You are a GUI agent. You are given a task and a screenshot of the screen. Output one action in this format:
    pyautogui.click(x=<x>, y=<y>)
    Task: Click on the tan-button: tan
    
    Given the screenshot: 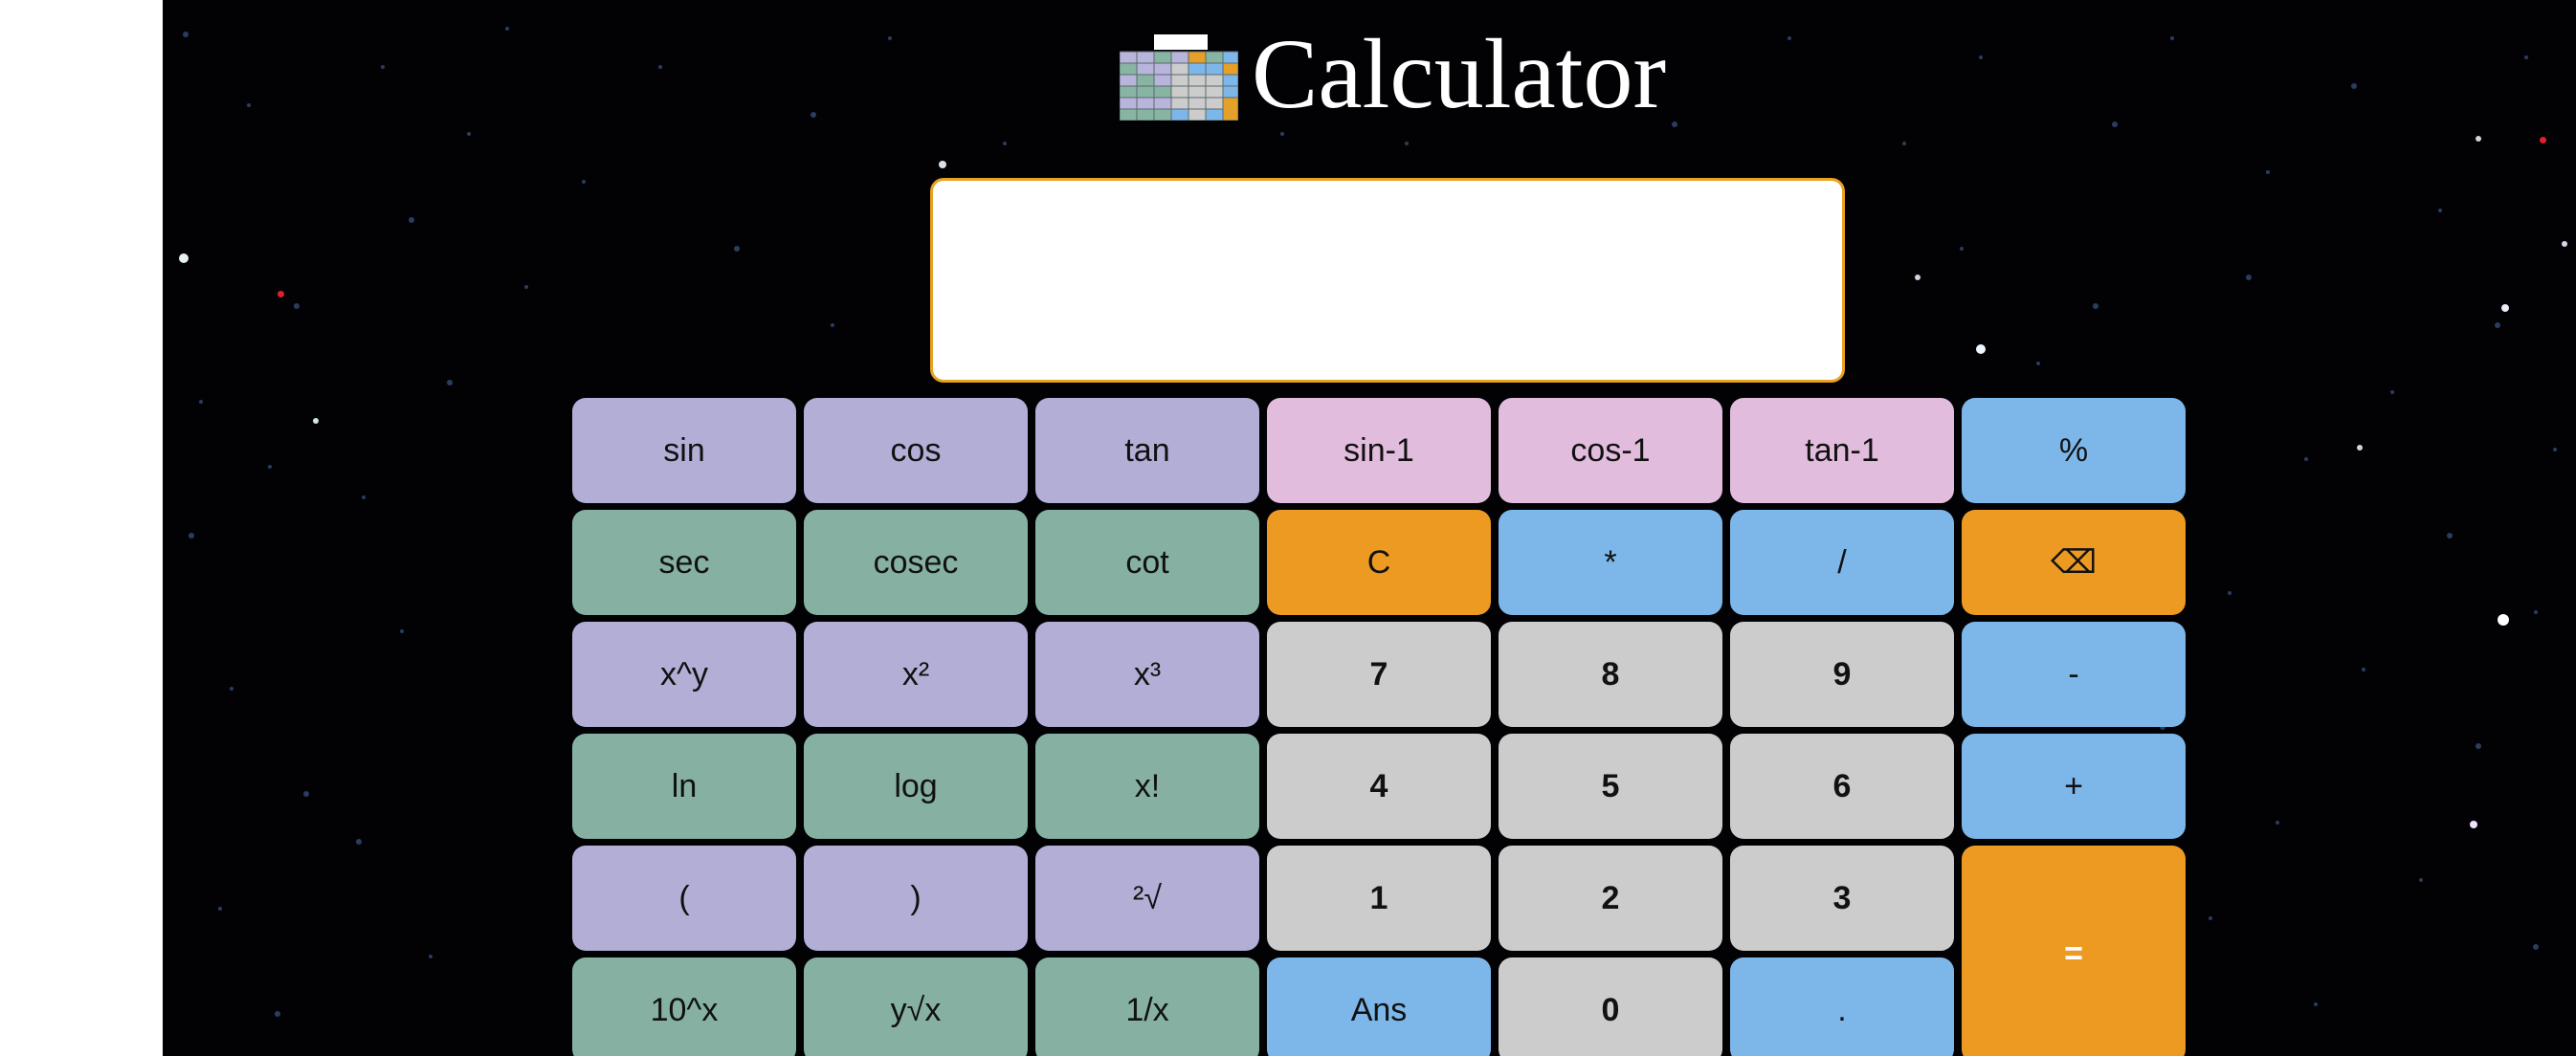 What is the action you would take?
    pyautogui.click(x=1147, y=450)
    